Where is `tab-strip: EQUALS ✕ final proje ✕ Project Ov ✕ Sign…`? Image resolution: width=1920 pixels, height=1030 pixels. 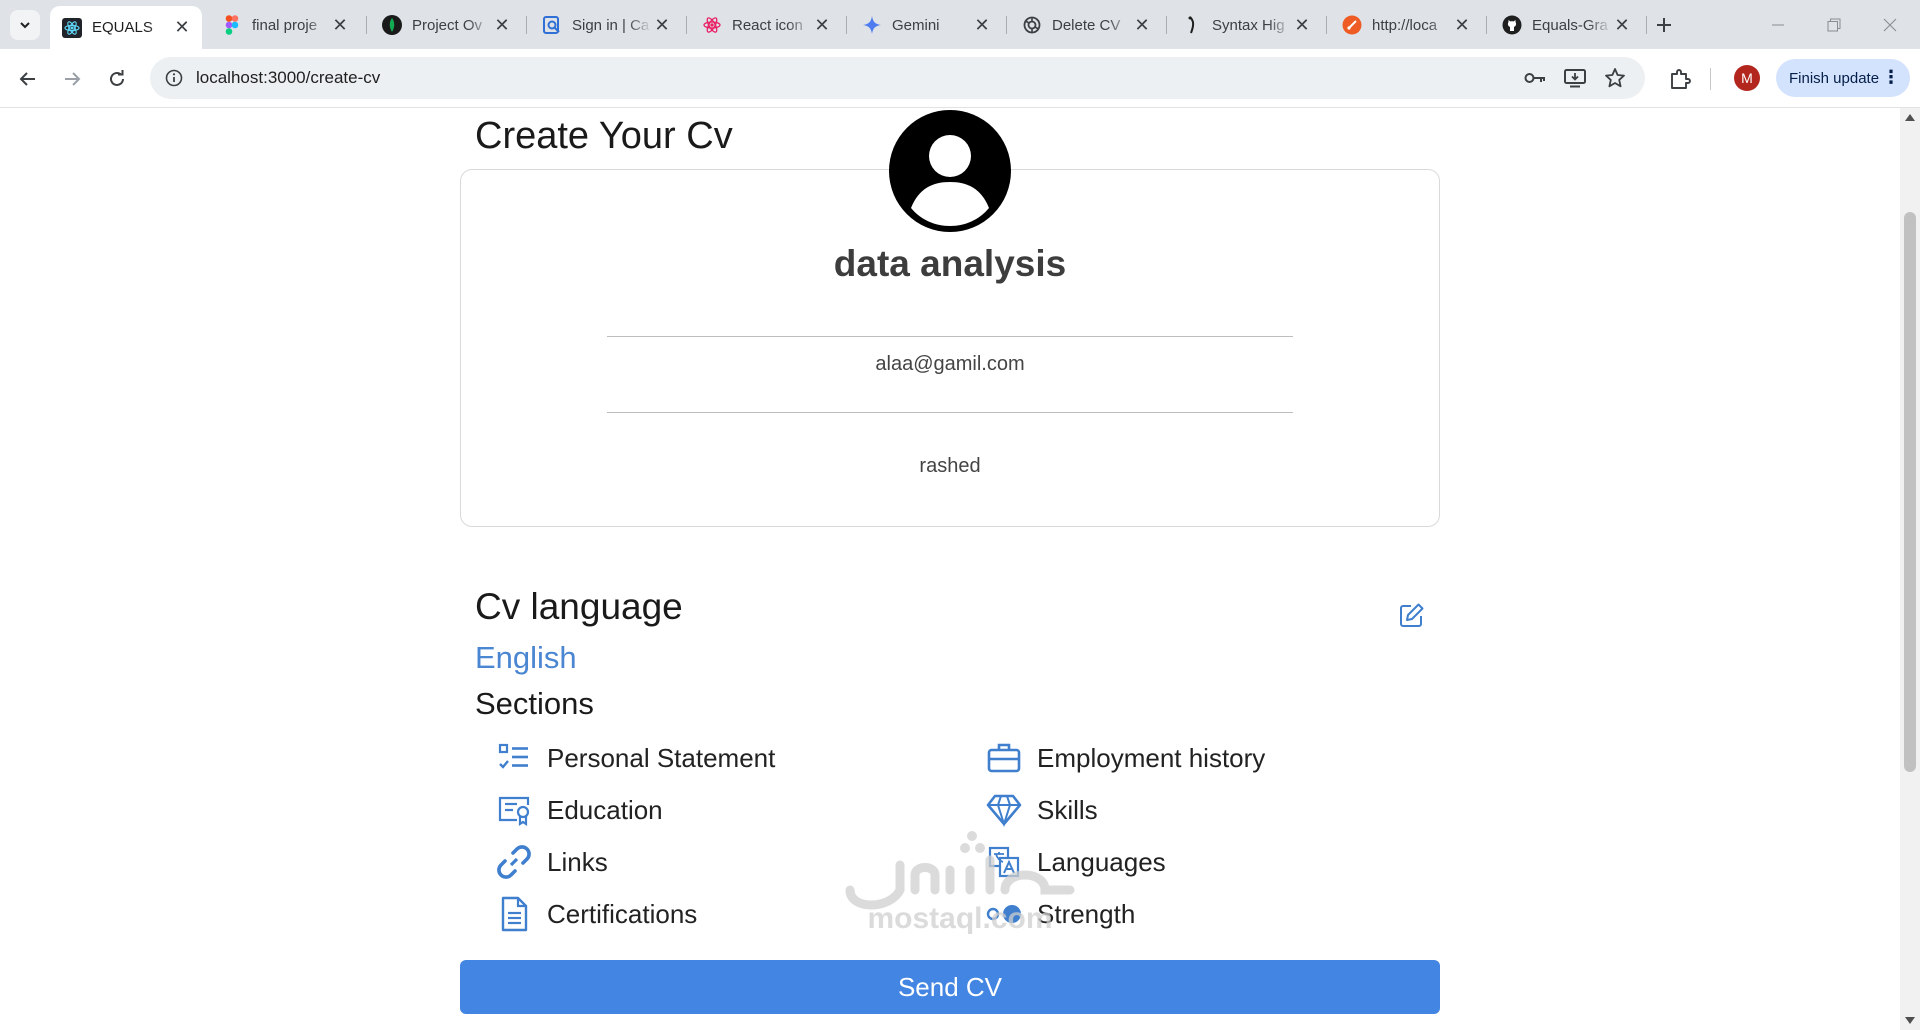
tab-strip: EQUALS ✕ final proje ✕ Project Ov ✕ Sign… is located at coordinates (960, 24).